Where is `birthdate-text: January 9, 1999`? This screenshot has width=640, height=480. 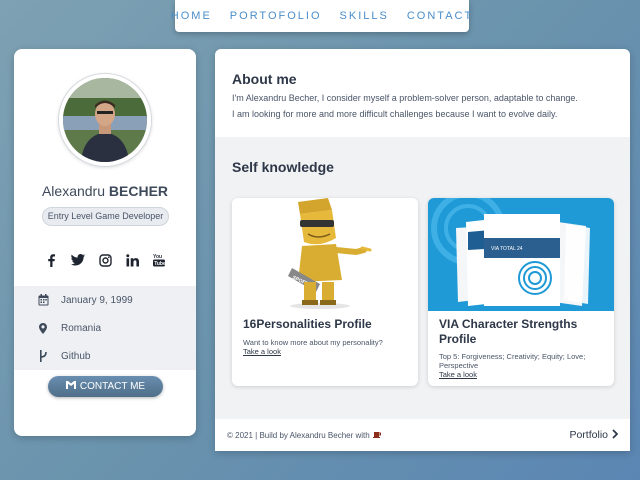 birthdate-text: January 9, 1999 is located at coordinates (97, 300).